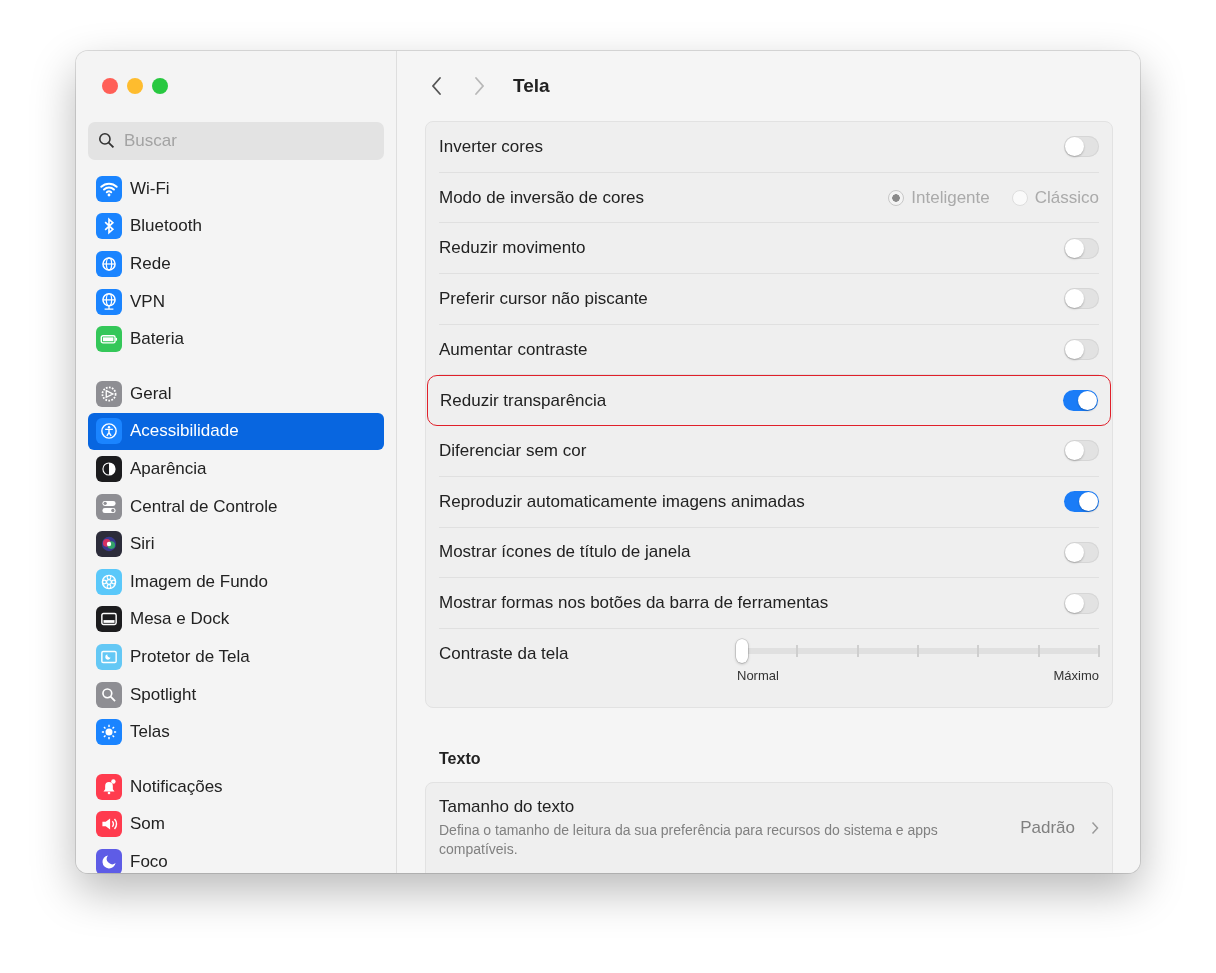 This screenshot has height=973, width=1216. Describe the element at coordinates (742, 650) in the screenshot. I see `slider-thumb` at that location.